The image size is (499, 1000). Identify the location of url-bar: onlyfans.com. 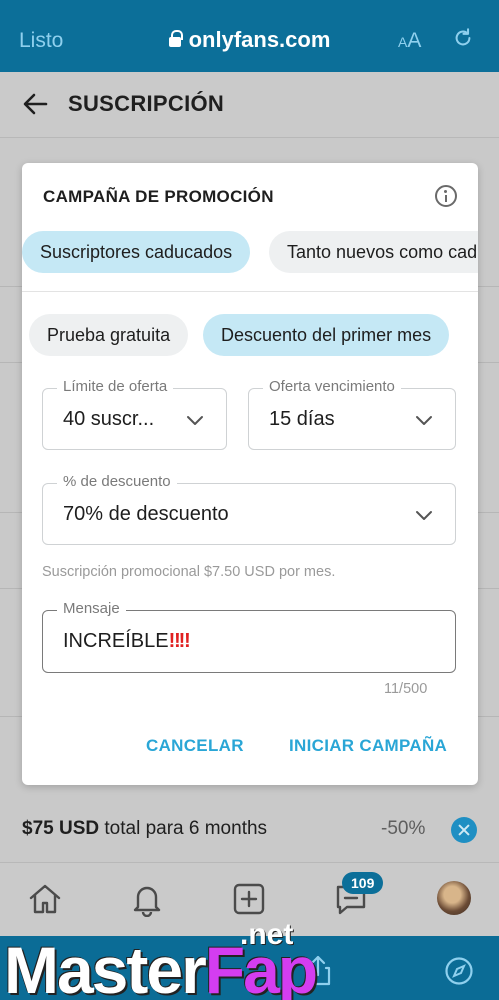
(249, 40).